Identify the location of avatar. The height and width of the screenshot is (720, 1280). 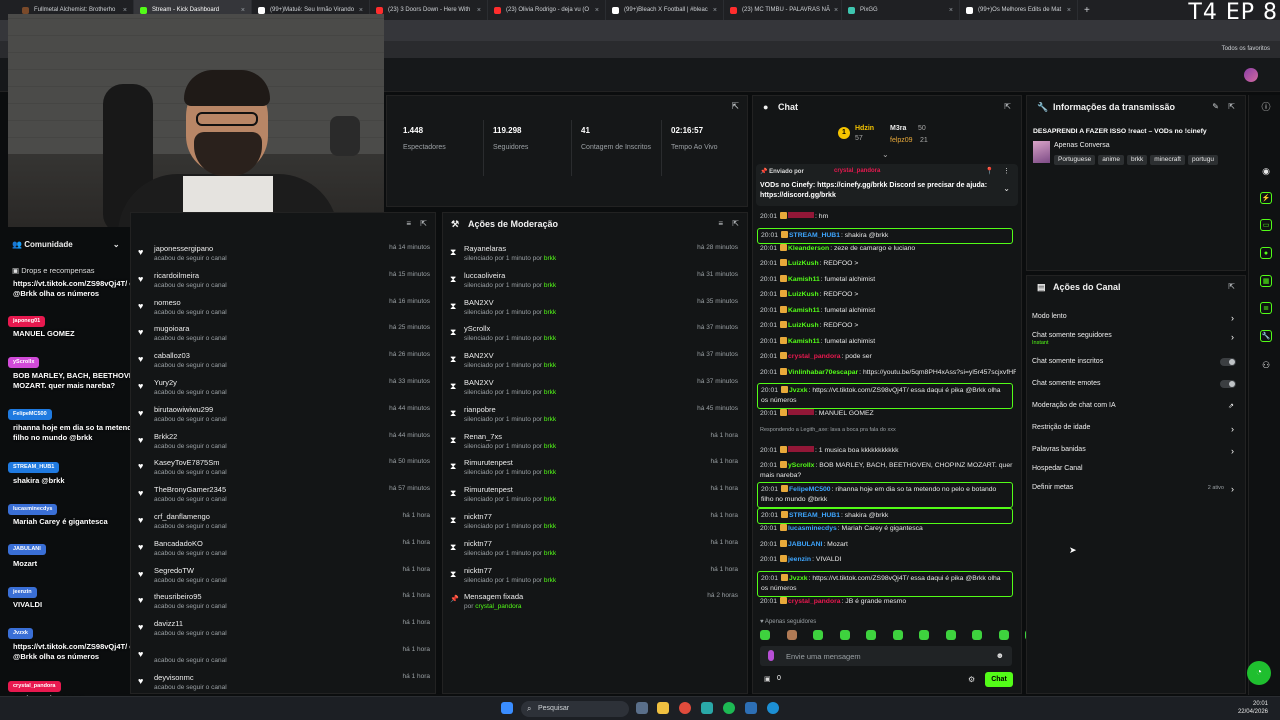
(1251, 75).